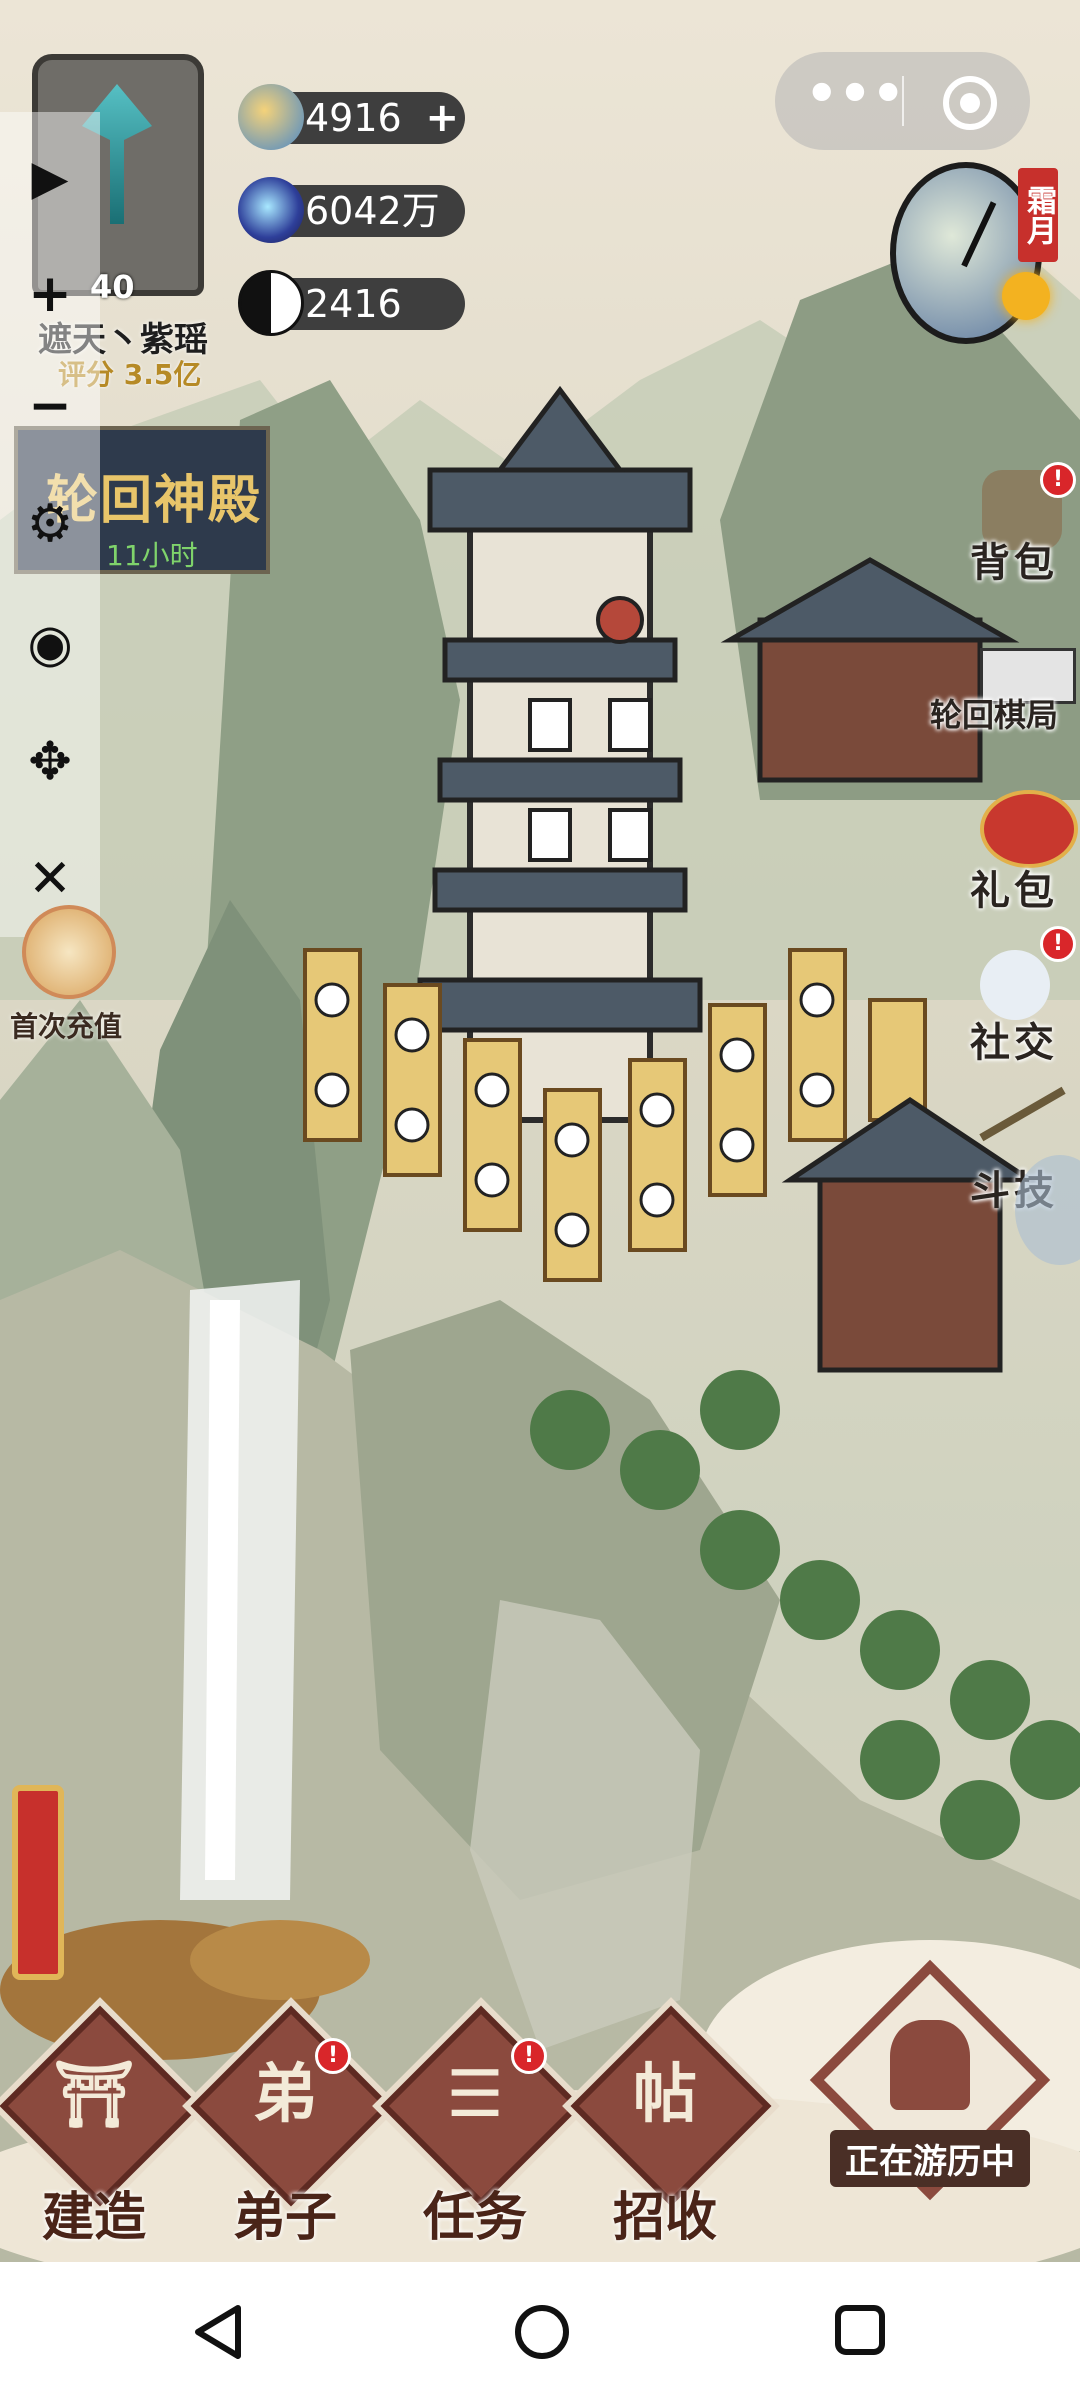 This screenshot has width=1080, height=2400. I want to click on floating-toolbar: ▶ + − ⚙ ◉ ✥ ✕, so click(50, 524).